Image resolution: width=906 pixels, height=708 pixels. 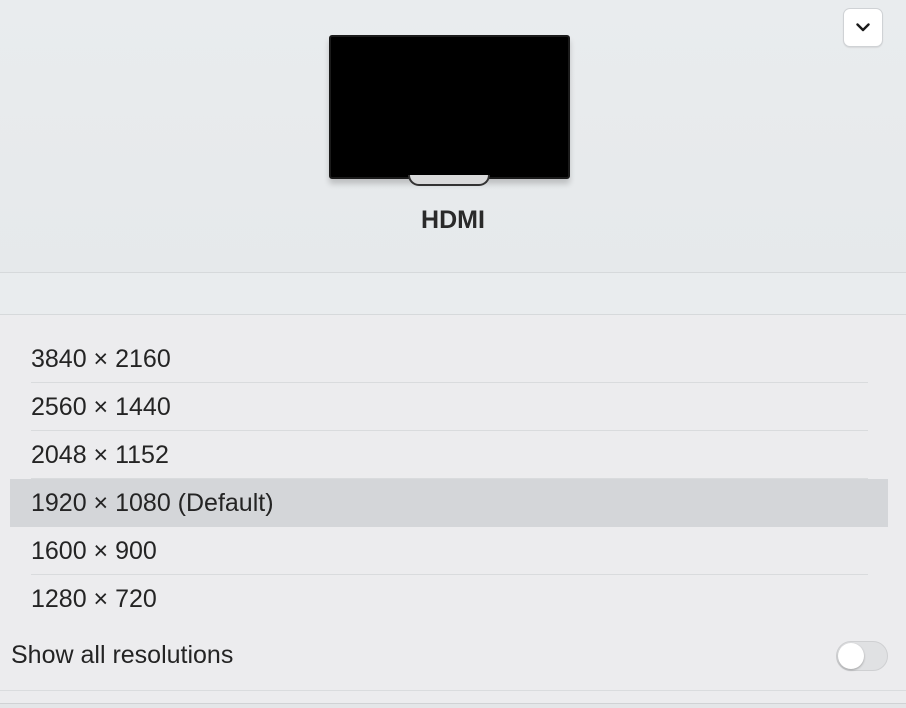 I want to click on monitor-icon, so click(x=449, y=111).